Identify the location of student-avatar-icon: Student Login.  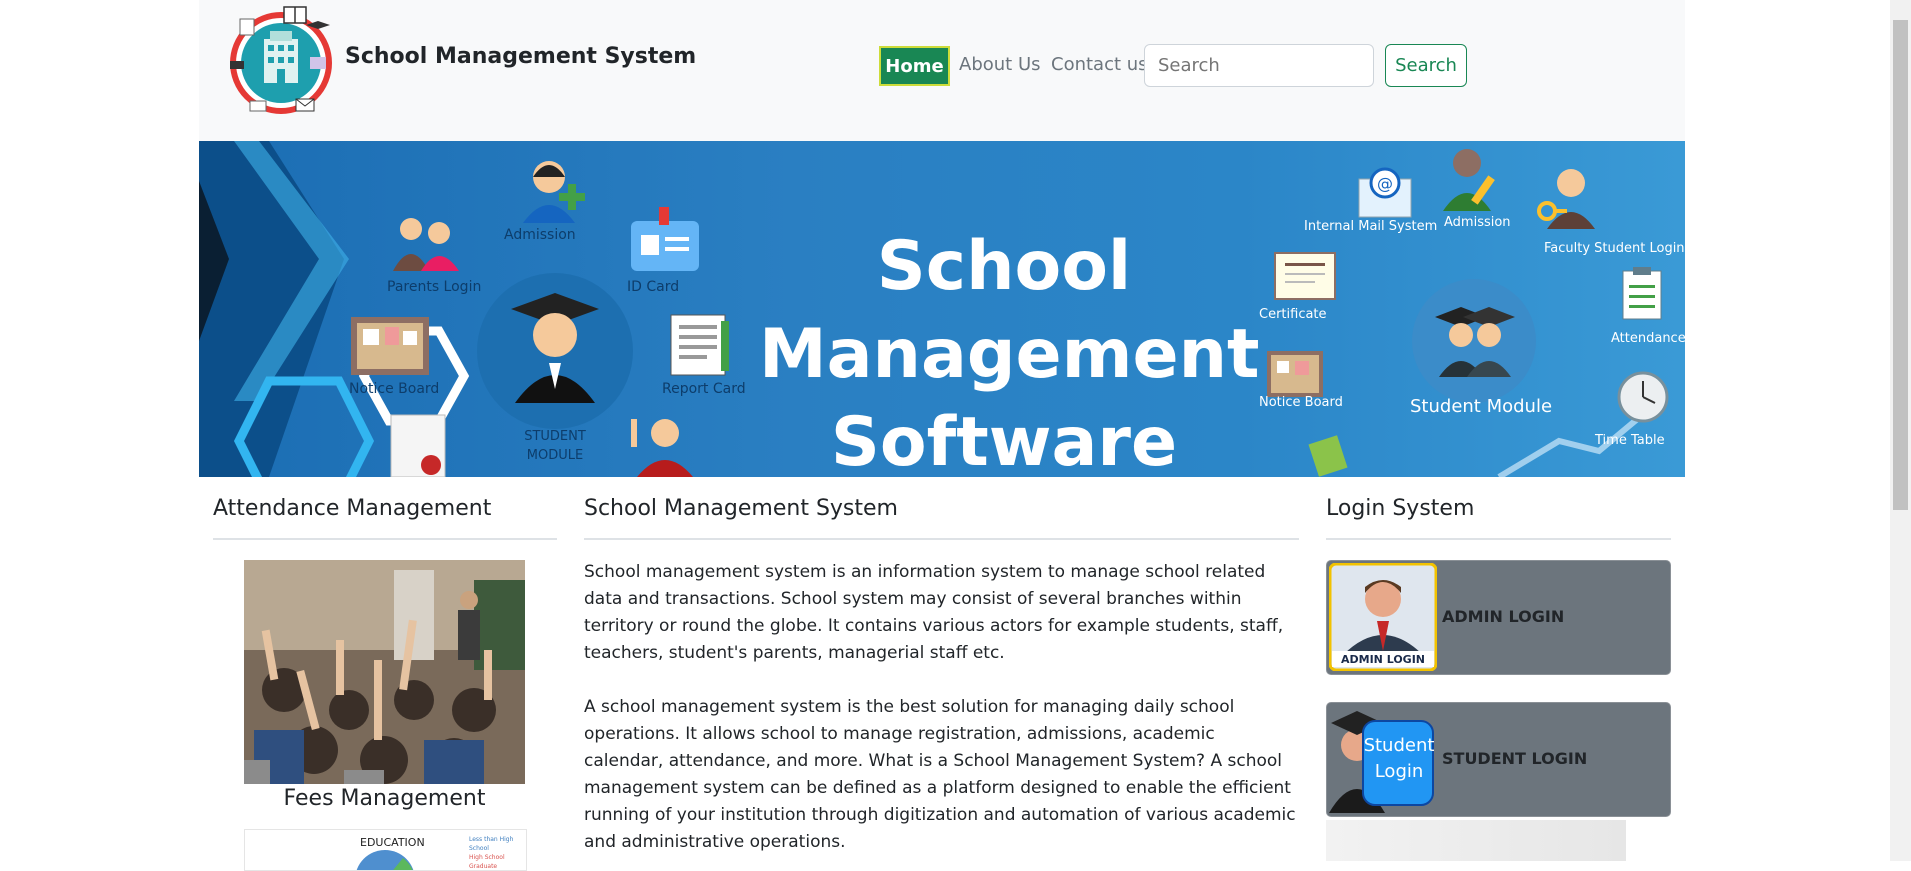
(1383, 759).